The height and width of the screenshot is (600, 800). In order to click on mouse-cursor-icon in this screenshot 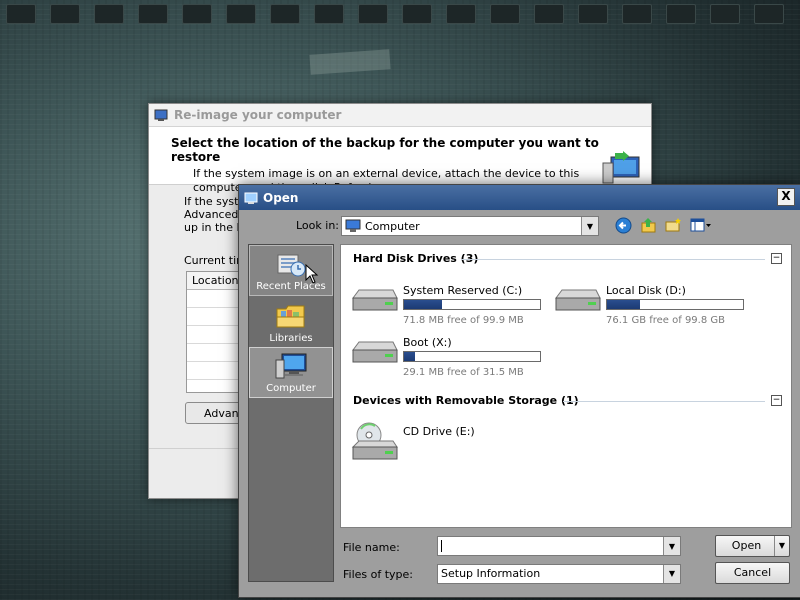, I will do `click(312, 274)`.